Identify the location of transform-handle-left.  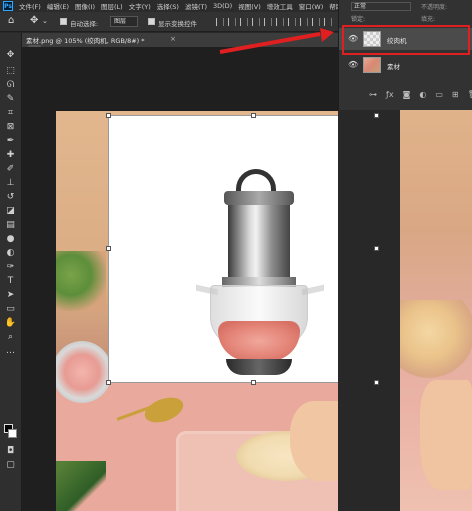
(108, 248).